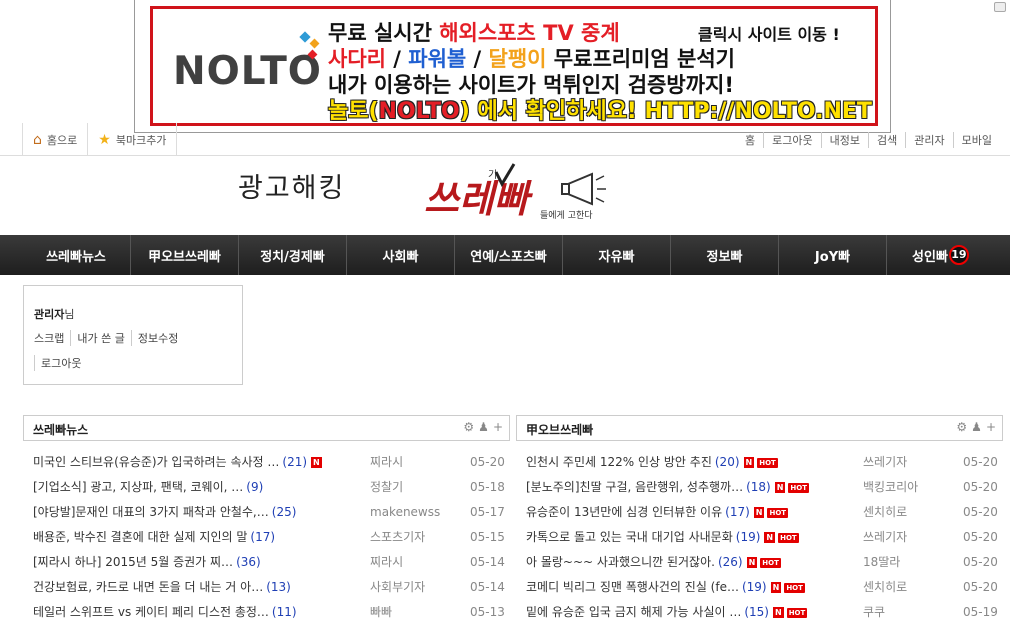 This screenshot has width=1010, height=624. What do you see at coordinates (874, 611) in the screenshot?
I see `post-author: 쿠쿠` at bounding box center [874, 611].